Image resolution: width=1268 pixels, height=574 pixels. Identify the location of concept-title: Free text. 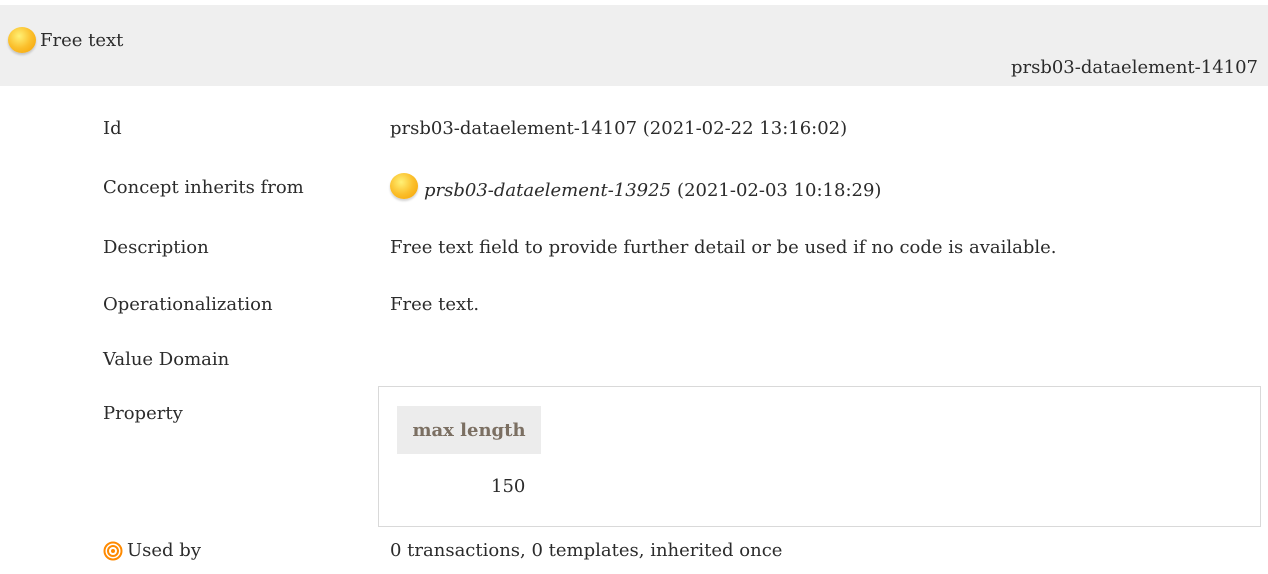
(65, 40).